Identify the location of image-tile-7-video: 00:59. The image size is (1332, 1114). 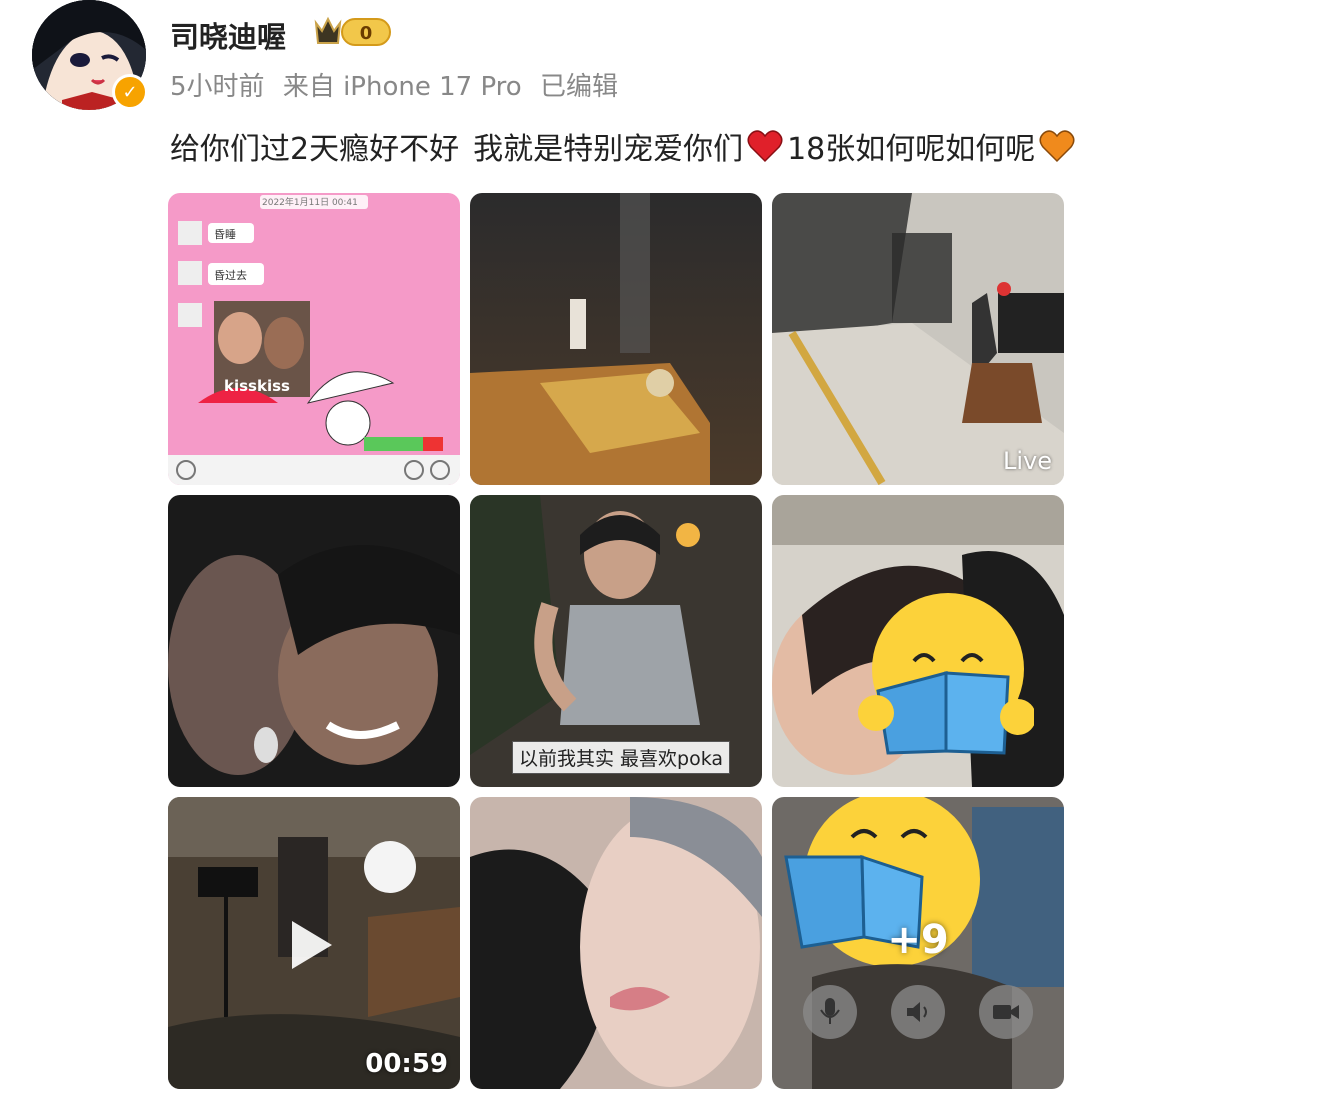
(314, 943).